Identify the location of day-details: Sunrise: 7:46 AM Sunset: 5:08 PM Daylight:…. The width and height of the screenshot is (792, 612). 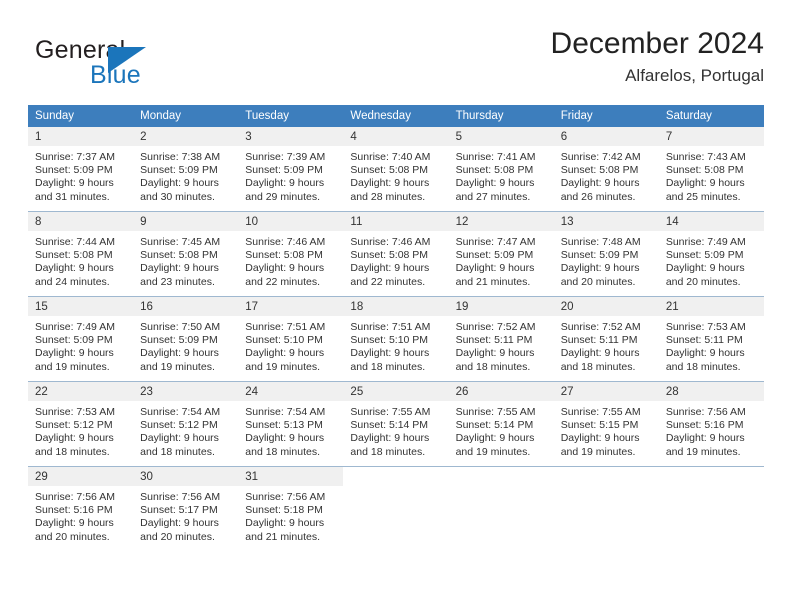
(395, 260).